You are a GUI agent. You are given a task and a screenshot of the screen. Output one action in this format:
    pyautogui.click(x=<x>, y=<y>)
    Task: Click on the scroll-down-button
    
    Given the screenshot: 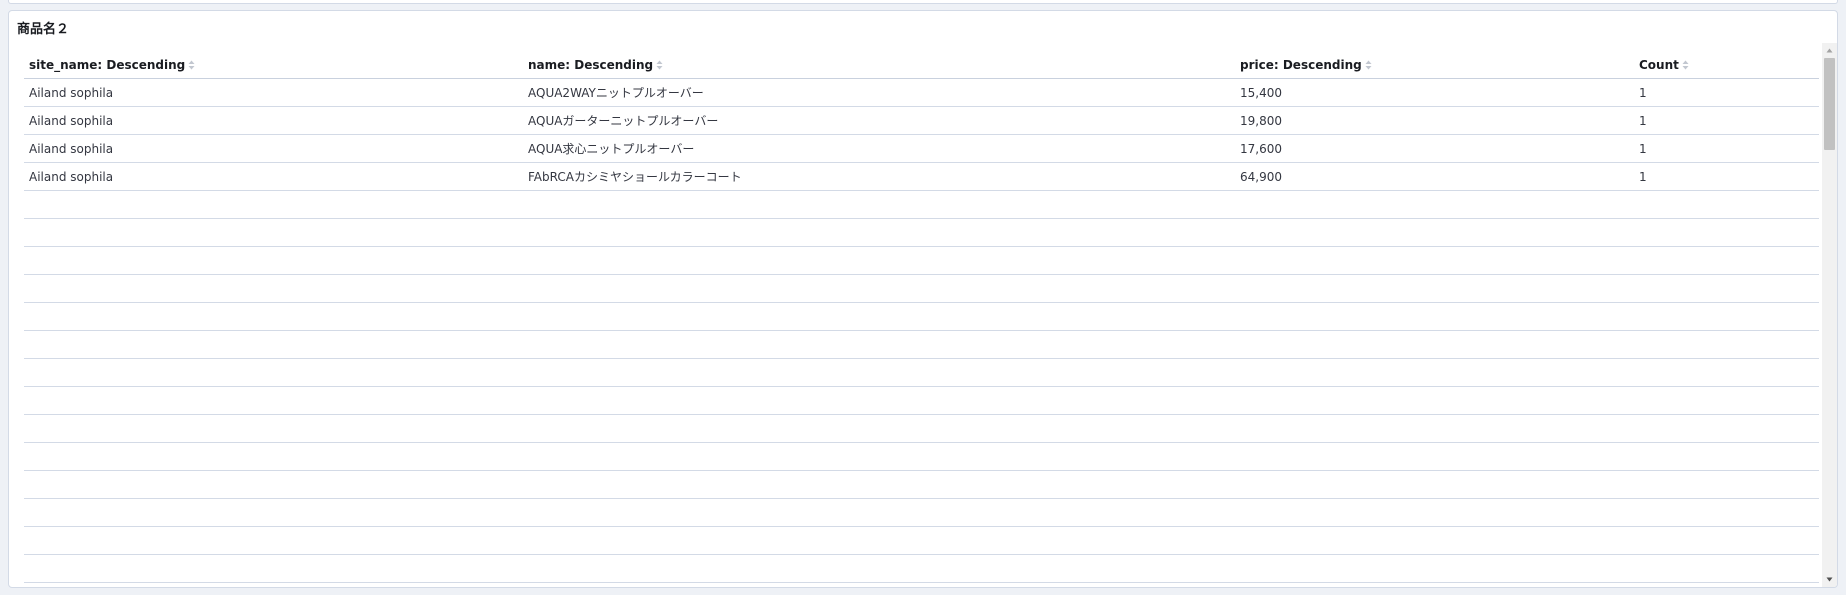 What is the action you would take?
    pyautogui.click(x=1829, y=579)
    